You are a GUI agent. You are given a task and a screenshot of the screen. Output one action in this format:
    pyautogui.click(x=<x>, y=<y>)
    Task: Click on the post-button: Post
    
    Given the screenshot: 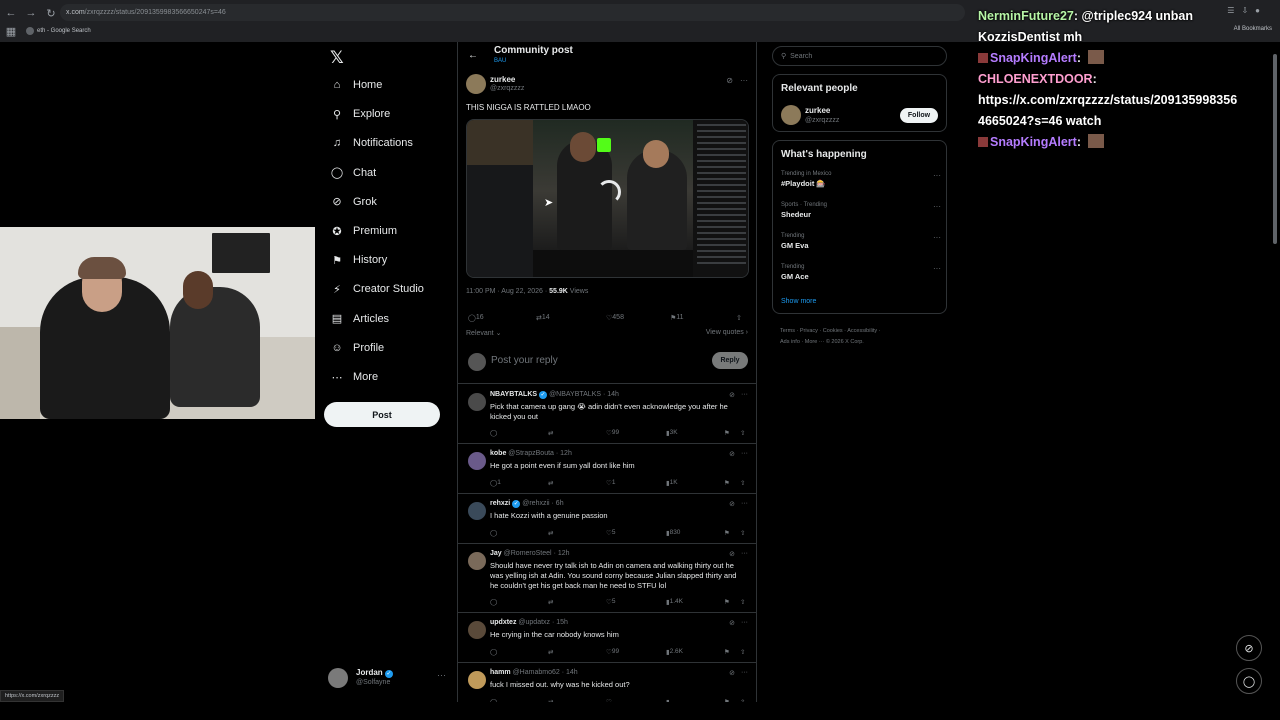 What is the action you would take?
    pyautogui.click(x=382, y=414)
    